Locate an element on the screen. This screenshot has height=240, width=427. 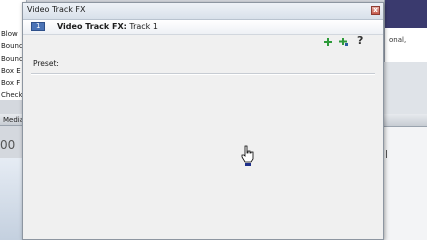
fx-toolbar: ? is located at coordinates (203, 42).